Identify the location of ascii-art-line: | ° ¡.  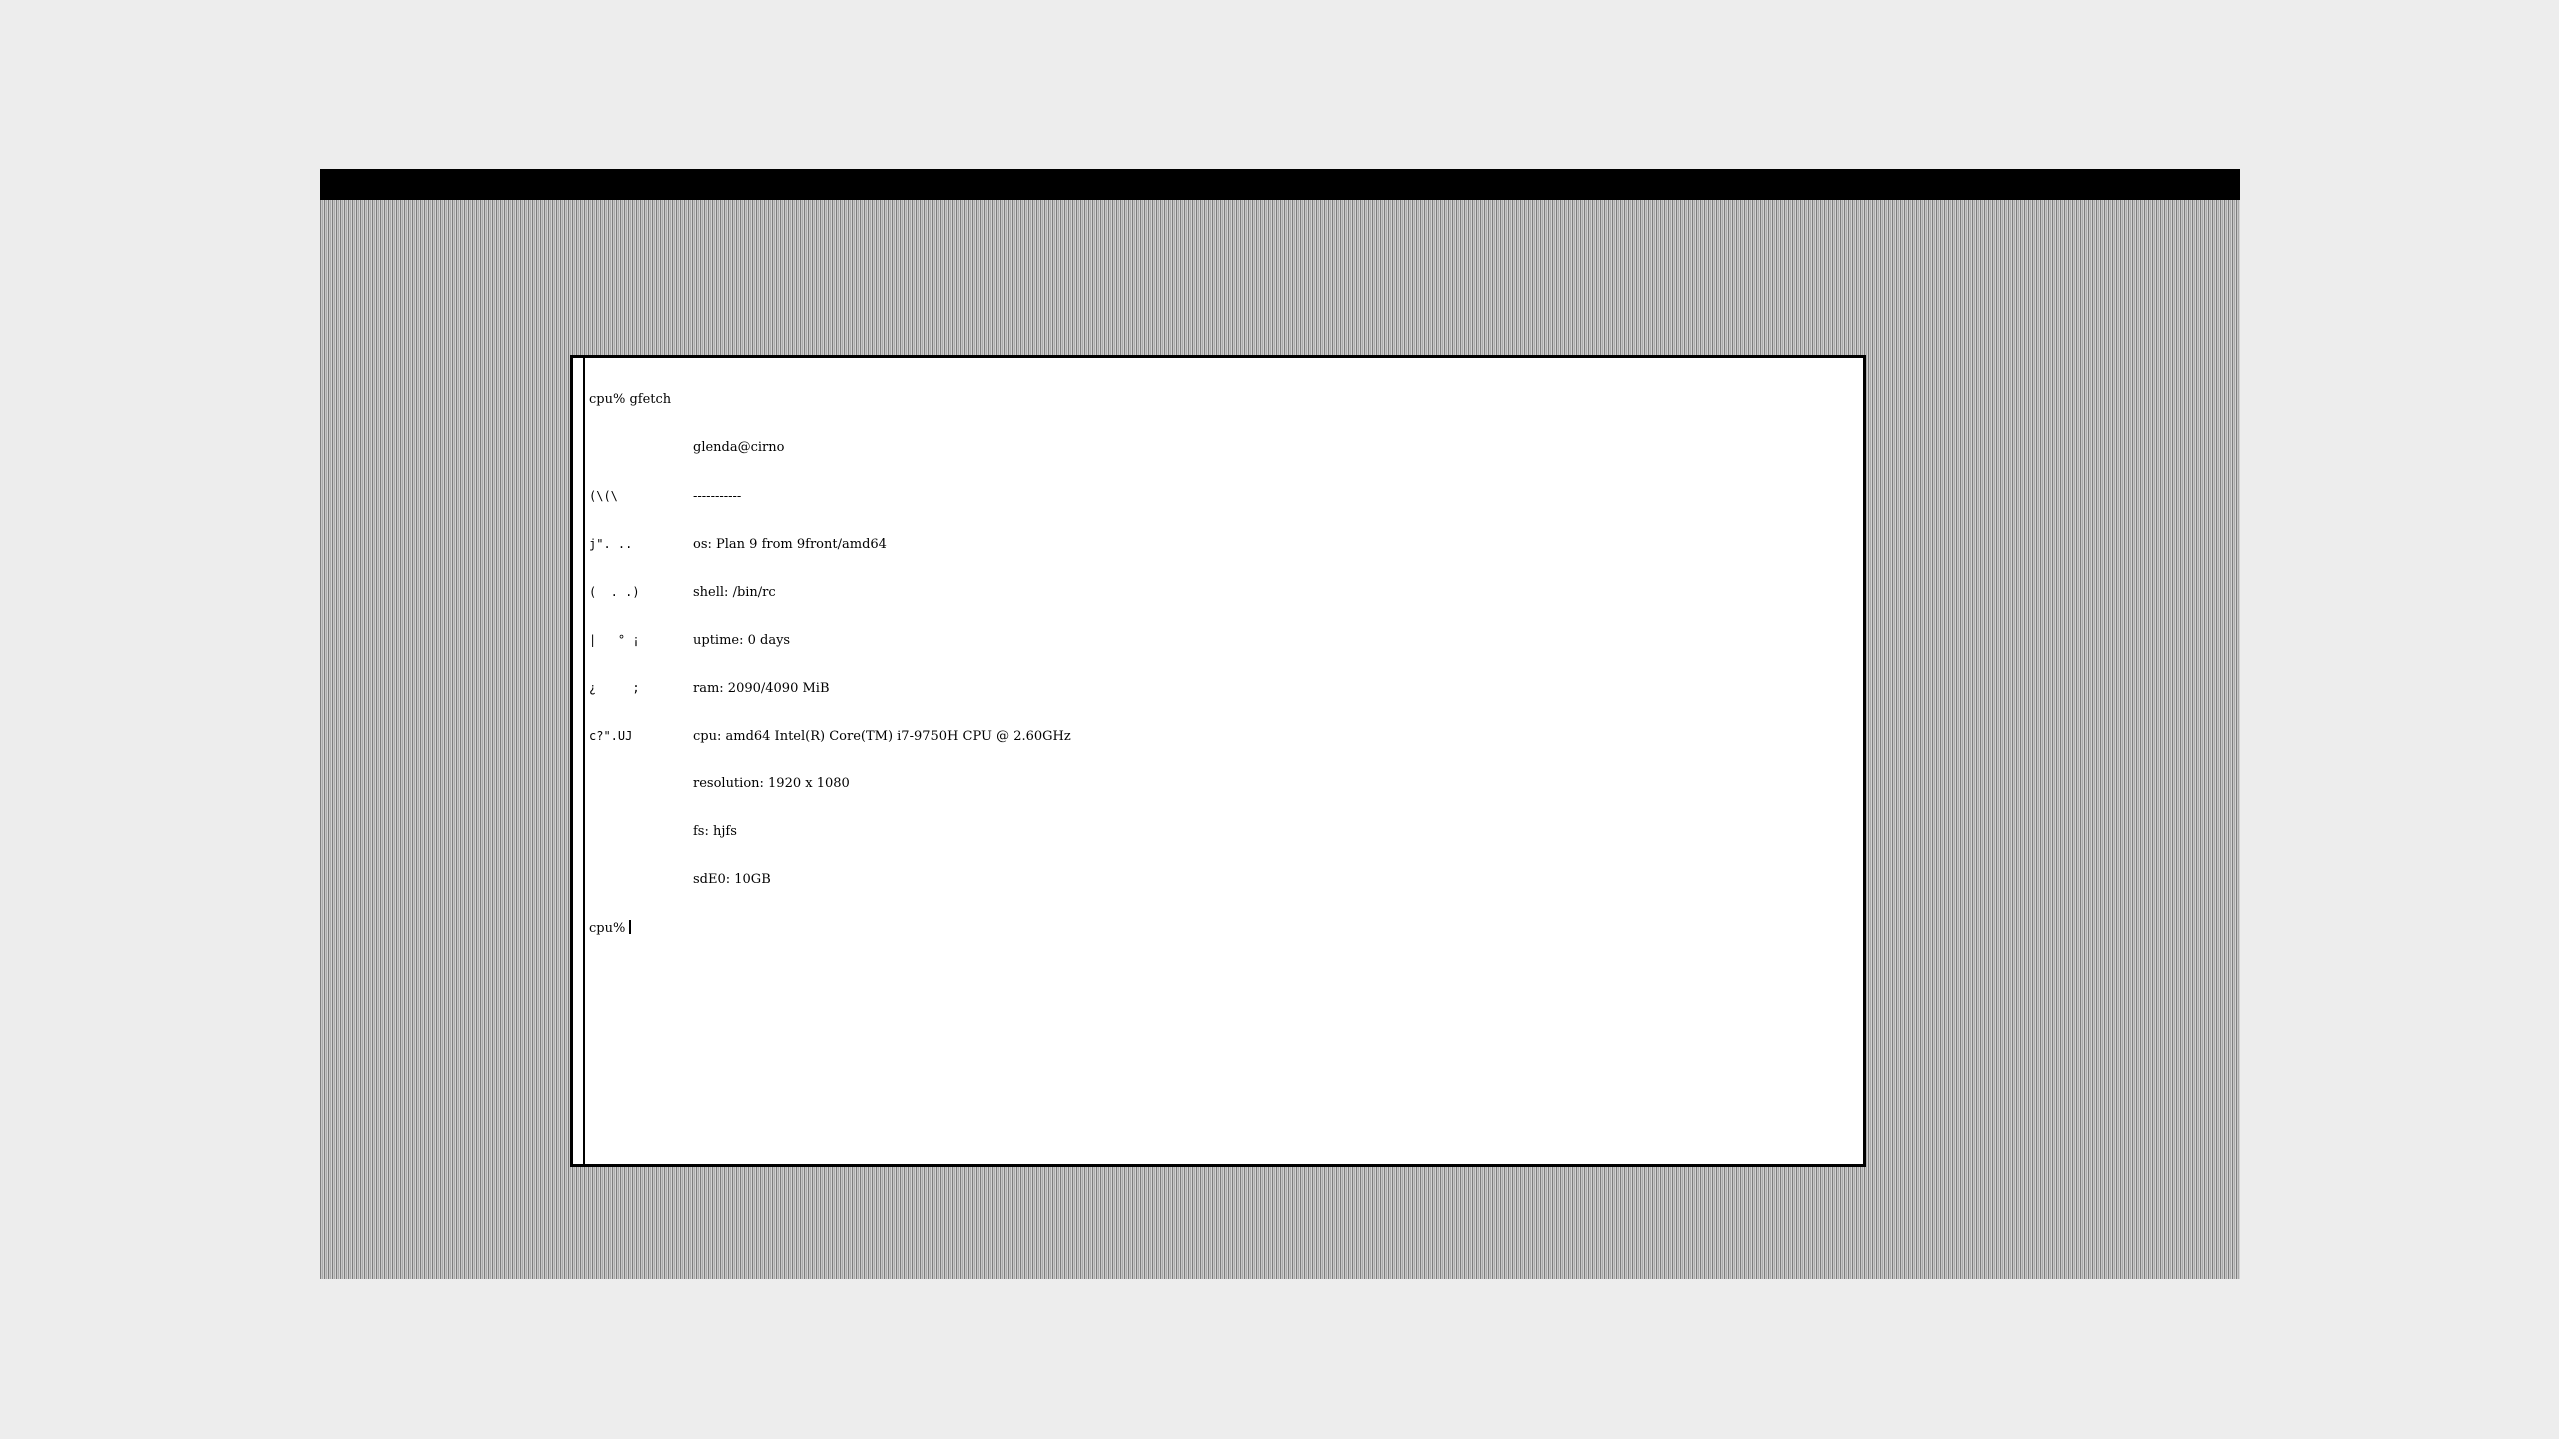
(614, 640).